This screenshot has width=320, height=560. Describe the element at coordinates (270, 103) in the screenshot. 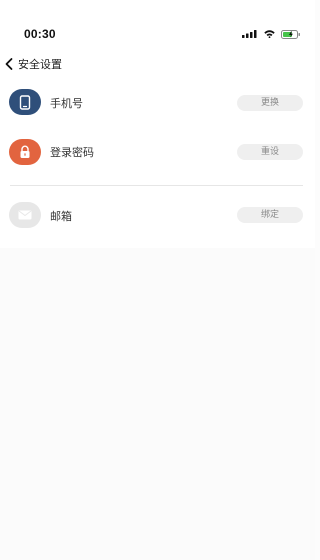

I see `change-phone-button: 更换` at that location.